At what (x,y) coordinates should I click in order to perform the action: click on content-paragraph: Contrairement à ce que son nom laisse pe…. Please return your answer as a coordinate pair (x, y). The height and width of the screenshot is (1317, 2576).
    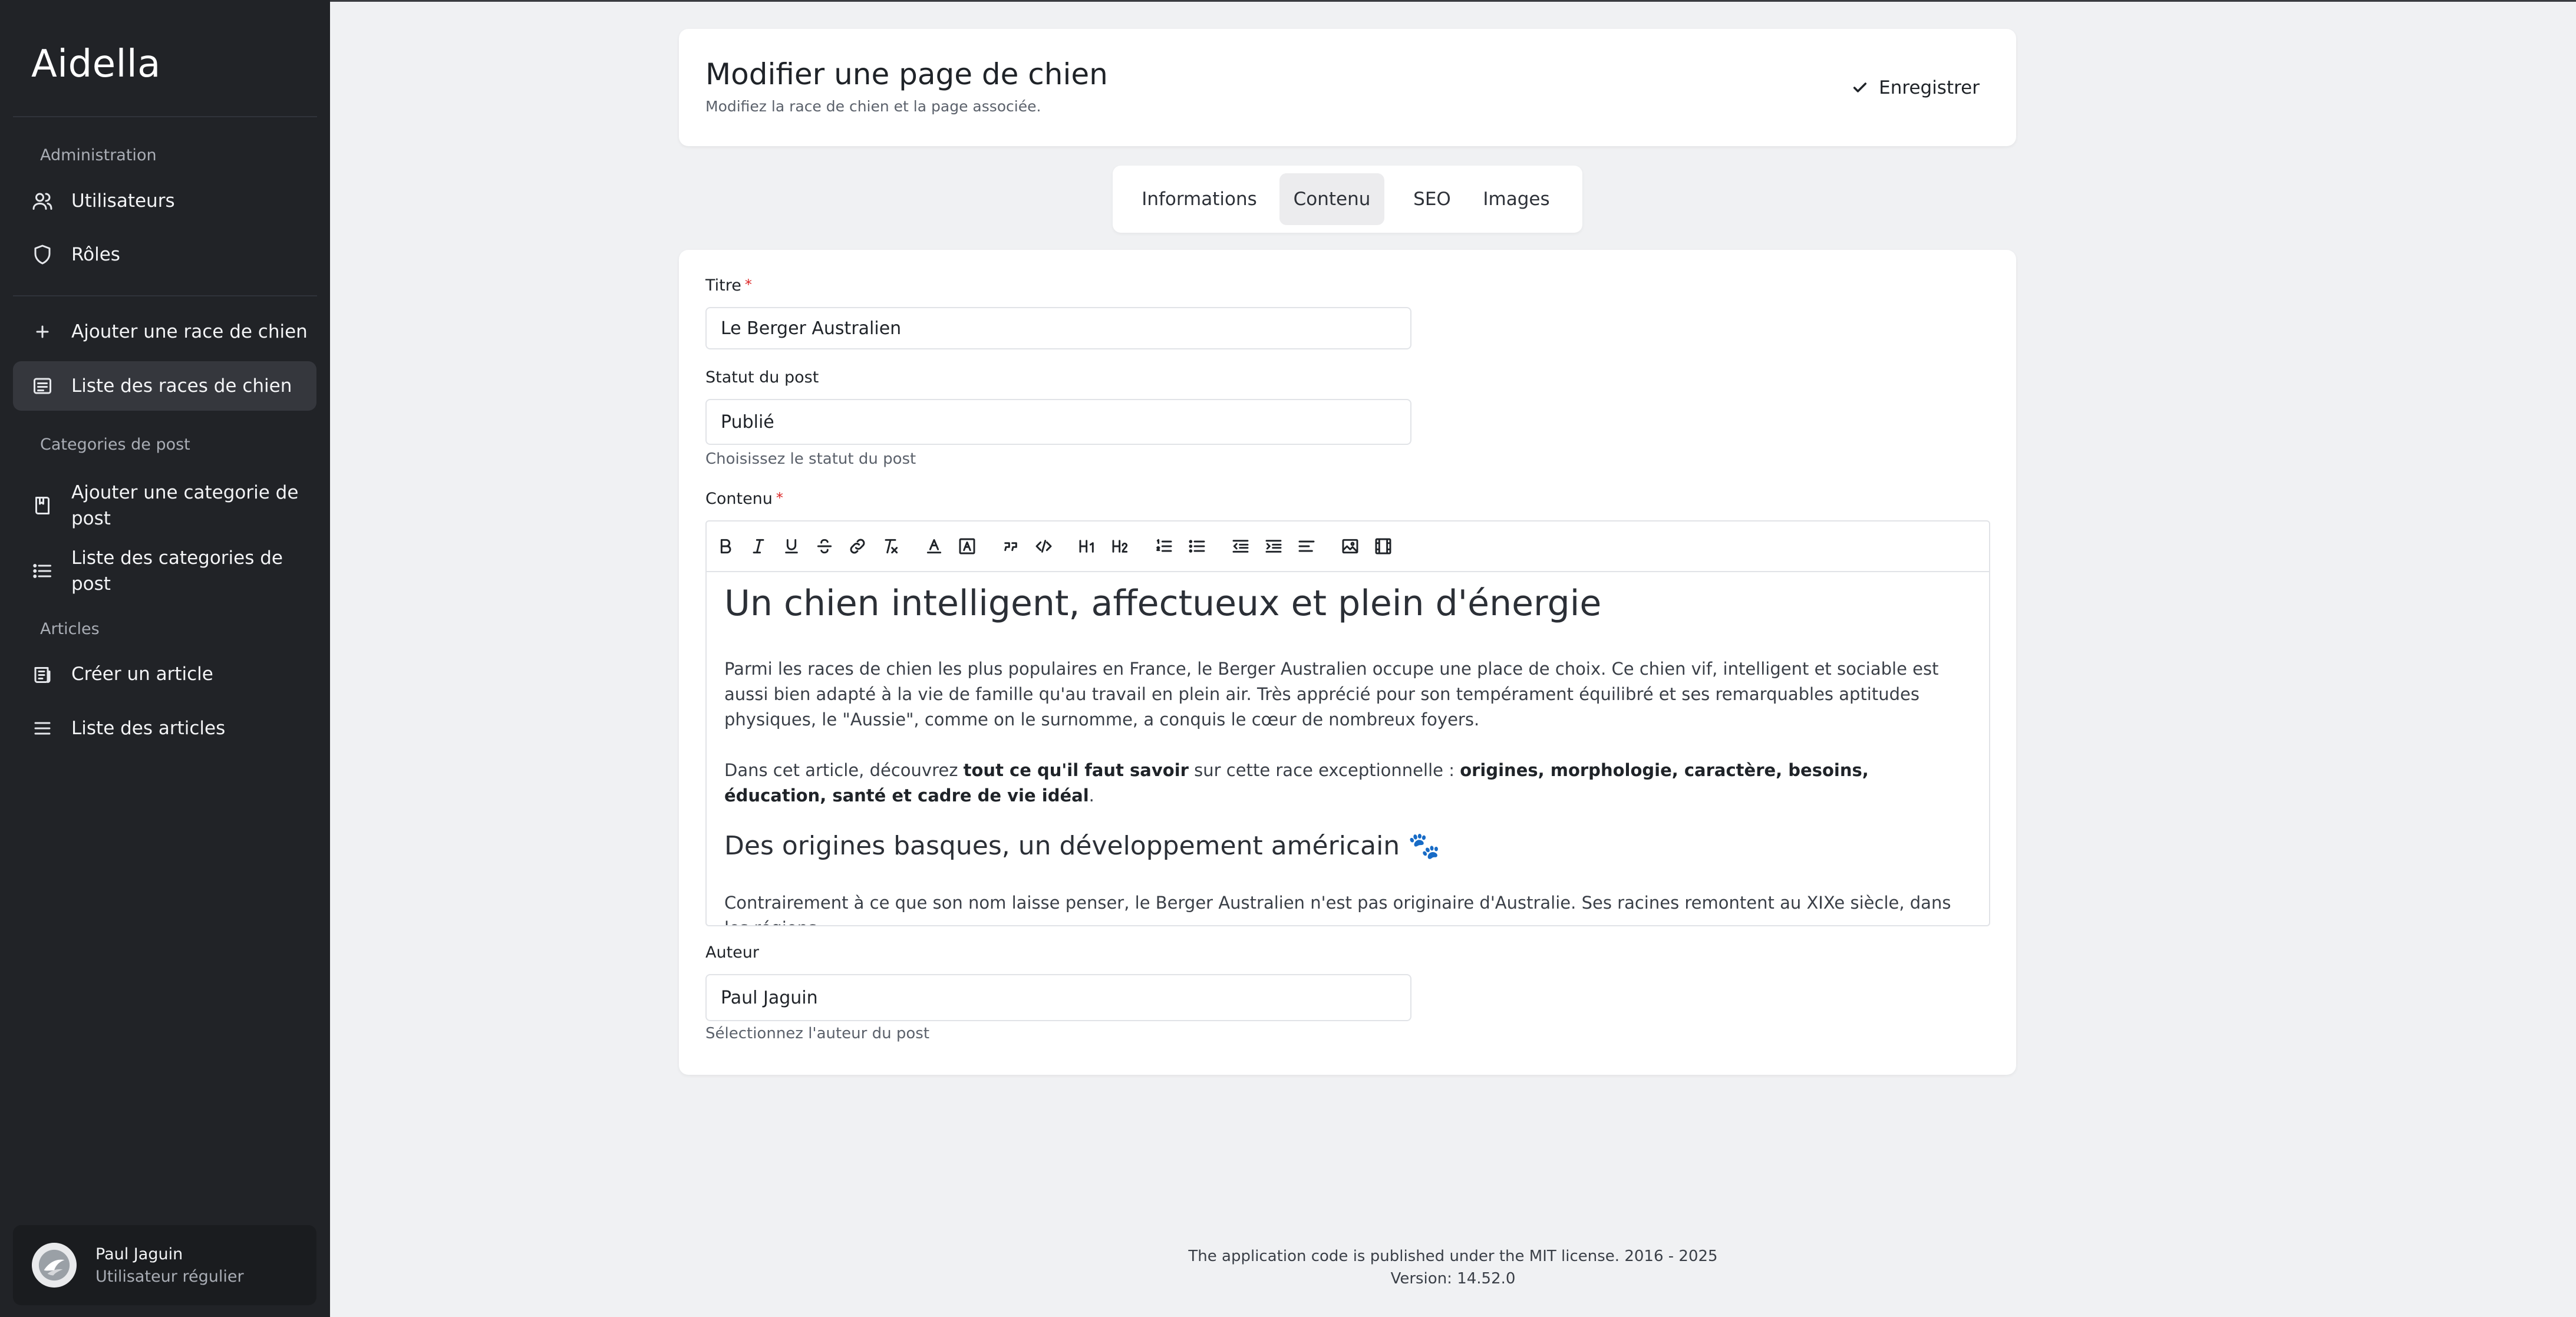
    Looking at the image, I should click on (1337, 909).